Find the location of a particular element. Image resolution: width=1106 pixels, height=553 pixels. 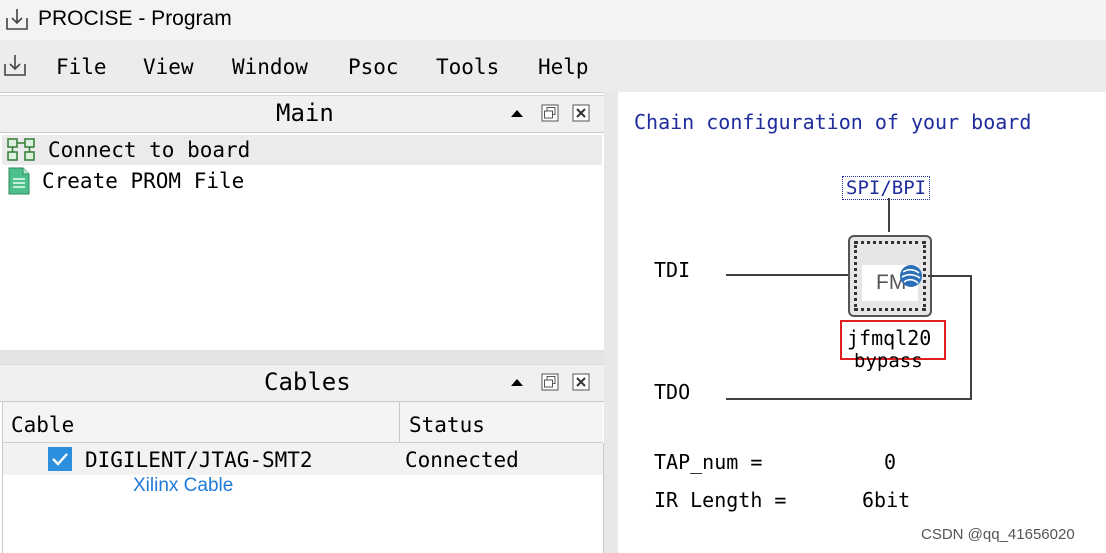

main-panel-title: Main is located at coordinates (305, 113).